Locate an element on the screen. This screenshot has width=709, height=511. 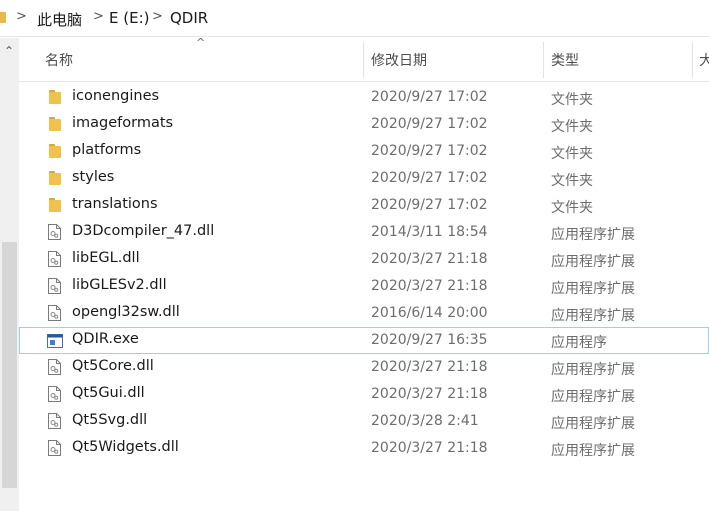
file-type: 应用程序 is located at coordinates (579, 343).